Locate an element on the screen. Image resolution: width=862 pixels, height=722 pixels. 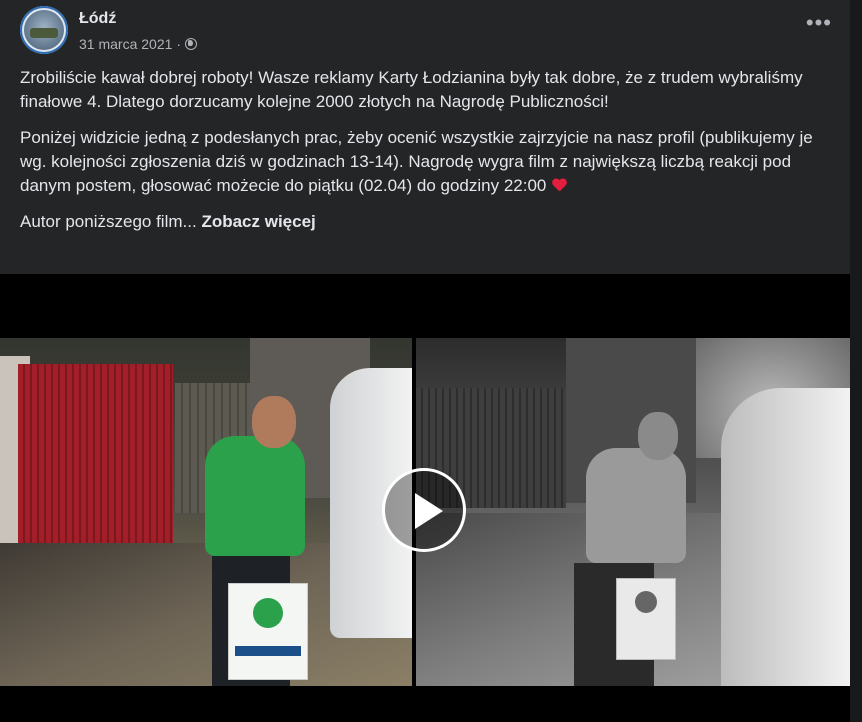
page-avatar is located at coordinates (44, 30).